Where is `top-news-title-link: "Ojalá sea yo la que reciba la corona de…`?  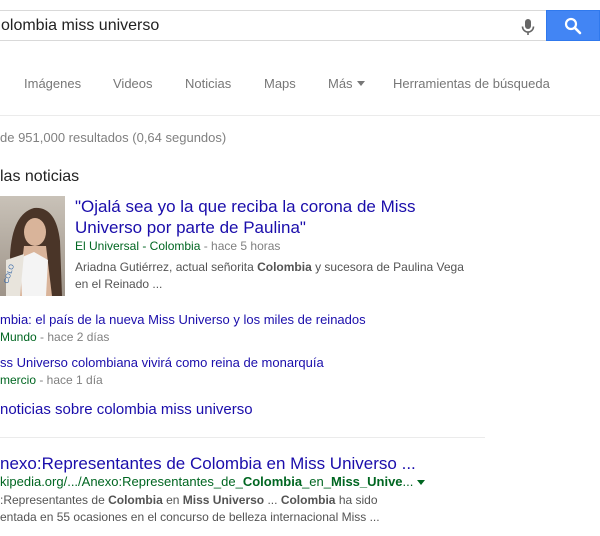
top-news-title-link: "Ojalá sea yo la que reciba la corona de… is located at coordinates (275, 217).